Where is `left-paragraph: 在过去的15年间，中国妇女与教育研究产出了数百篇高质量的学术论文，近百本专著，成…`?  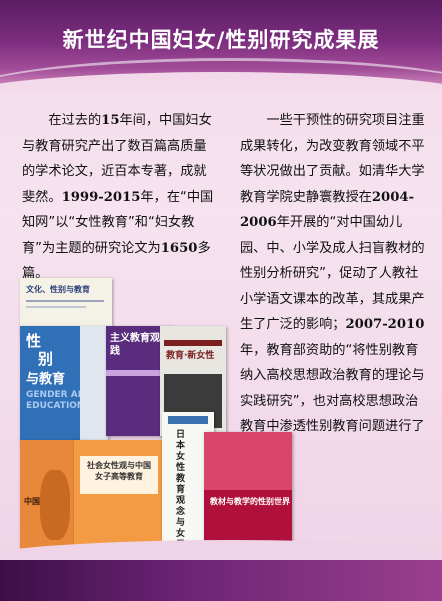
left-paragraph: 在过去的15年间，中国妇女与教育研究产出了数百篇高质量的学术论文，近百本专著，成… is located at coordinates (120, 197).